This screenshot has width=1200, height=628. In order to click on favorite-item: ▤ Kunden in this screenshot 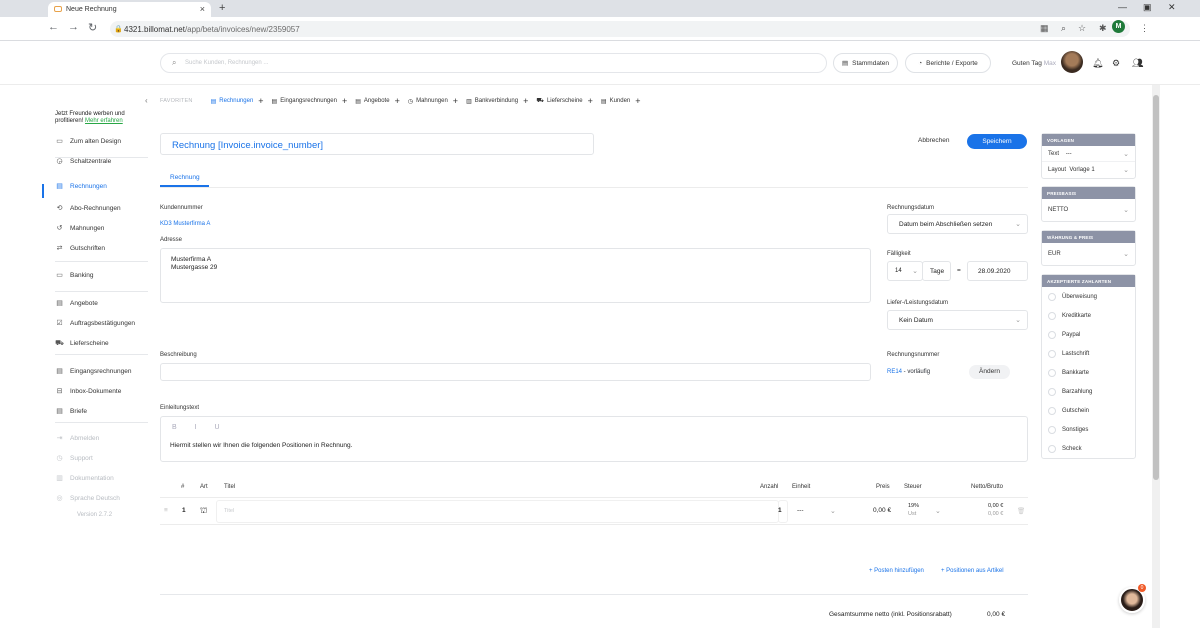, I will do `click(615, 101)`.